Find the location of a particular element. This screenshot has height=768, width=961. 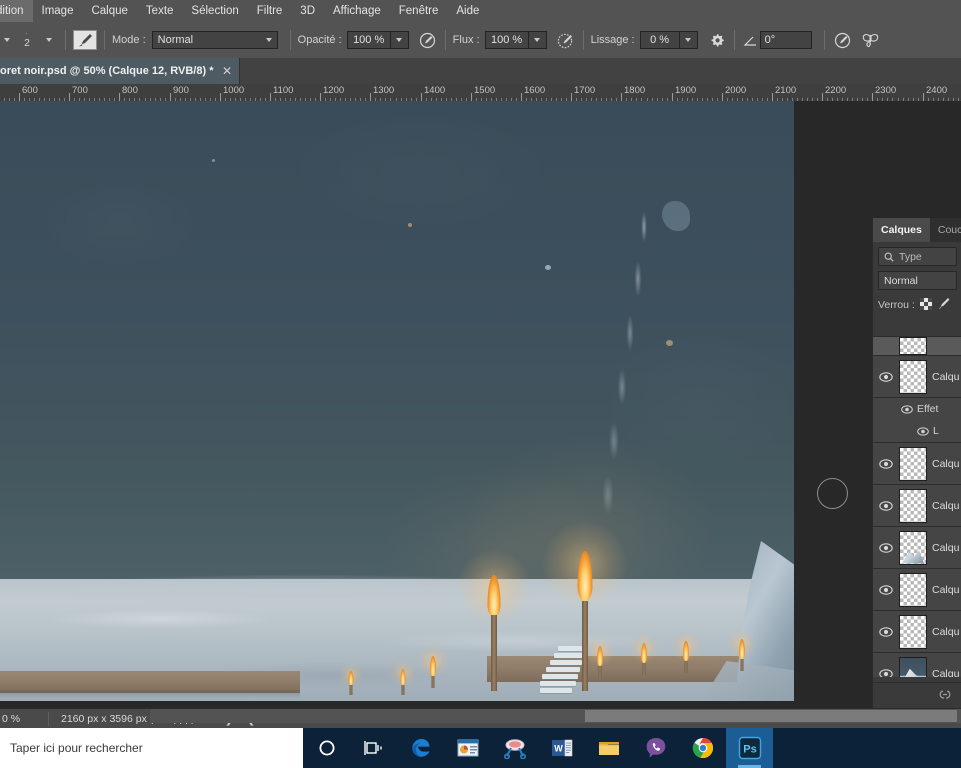

menu-affichage: Affichage is located at coordinates (357, 11).